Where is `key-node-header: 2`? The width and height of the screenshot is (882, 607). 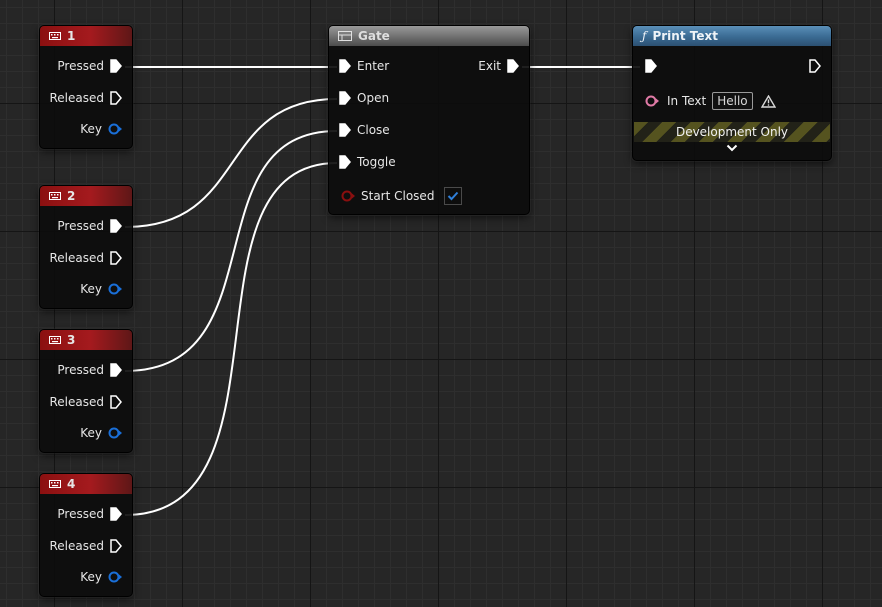
key-node-header: 2 is located at coordinates (86, 196).